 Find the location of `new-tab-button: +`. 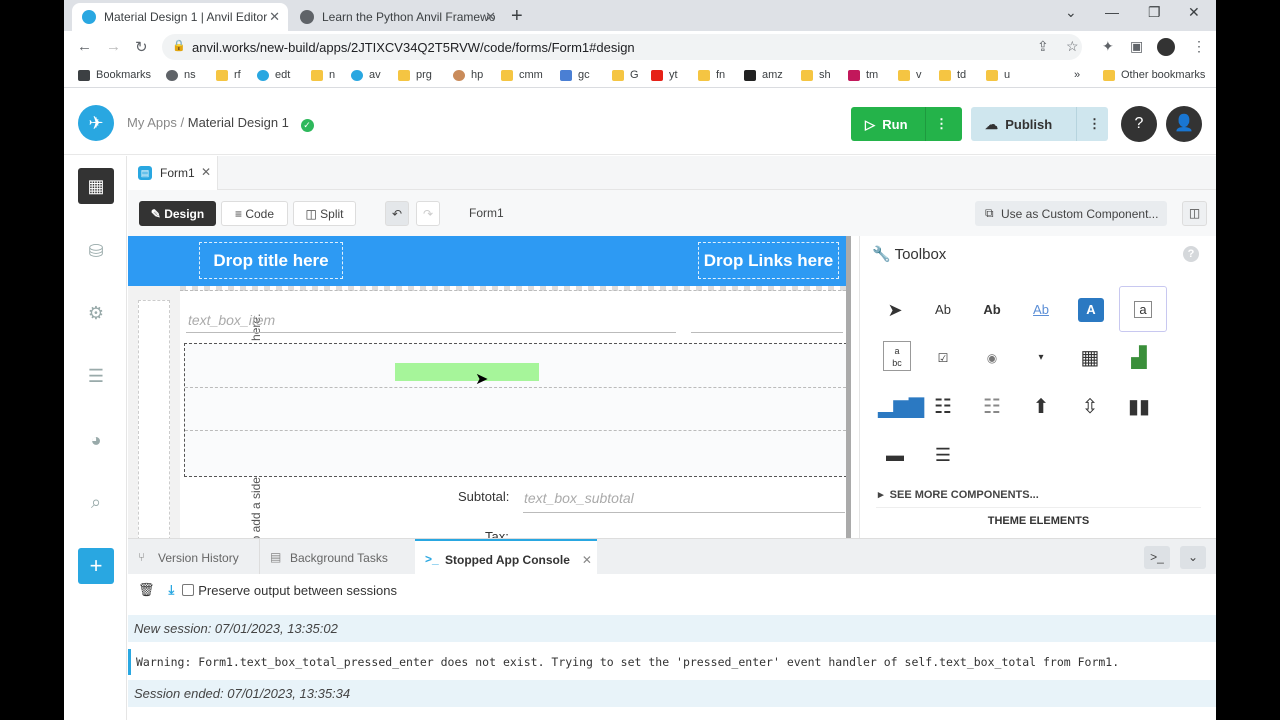

new-tab-button: + is located at coordinates (517, 16).